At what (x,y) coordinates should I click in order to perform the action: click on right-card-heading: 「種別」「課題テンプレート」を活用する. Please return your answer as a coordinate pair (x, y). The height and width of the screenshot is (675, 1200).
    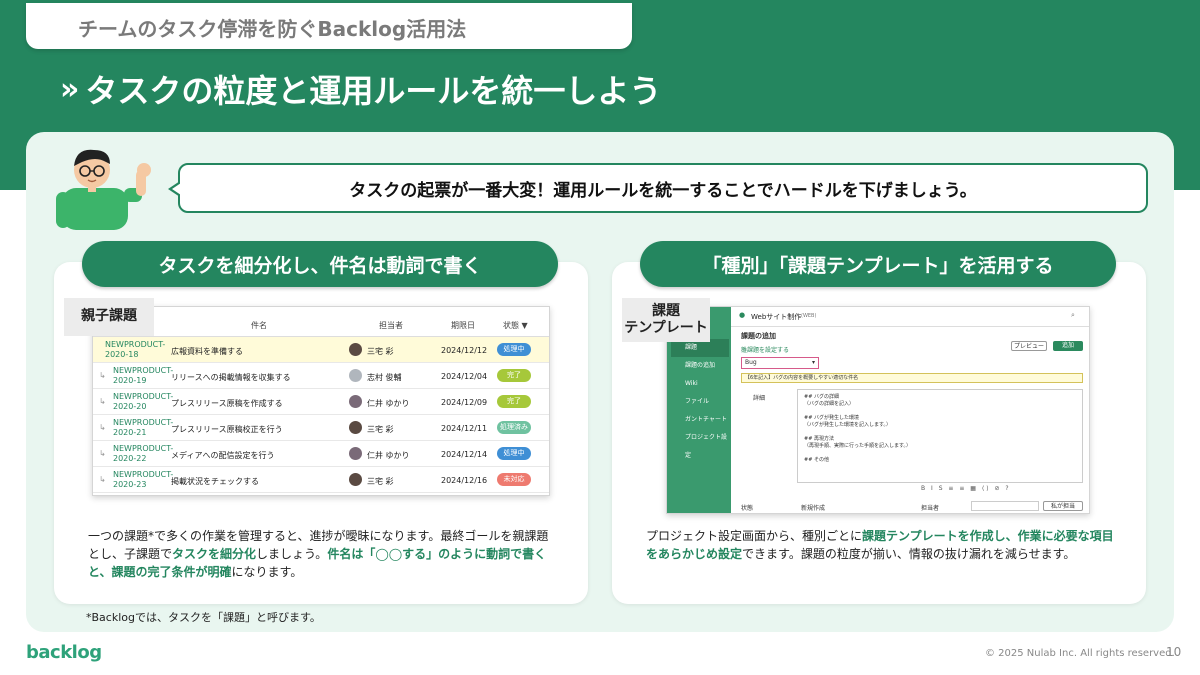
    Looking at the image, I should click on (878, 264).